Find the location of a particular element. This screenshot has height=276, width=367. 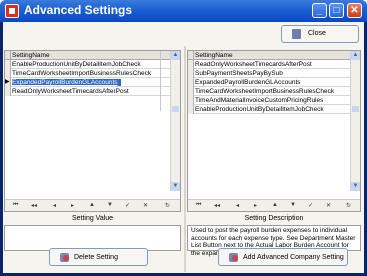

table-row: SubPaymentSheetsPayBySub is located at coordinates (269, 73).